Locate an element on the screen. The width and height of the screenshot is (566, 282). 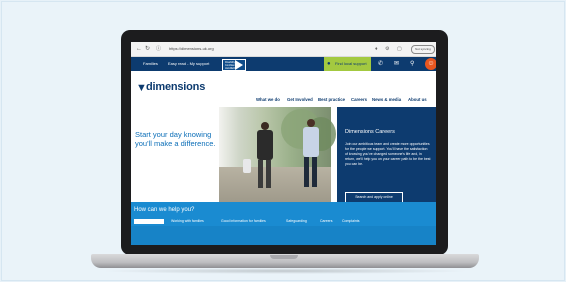
translate-icon: ♦ is located at coordinates (376, 49).